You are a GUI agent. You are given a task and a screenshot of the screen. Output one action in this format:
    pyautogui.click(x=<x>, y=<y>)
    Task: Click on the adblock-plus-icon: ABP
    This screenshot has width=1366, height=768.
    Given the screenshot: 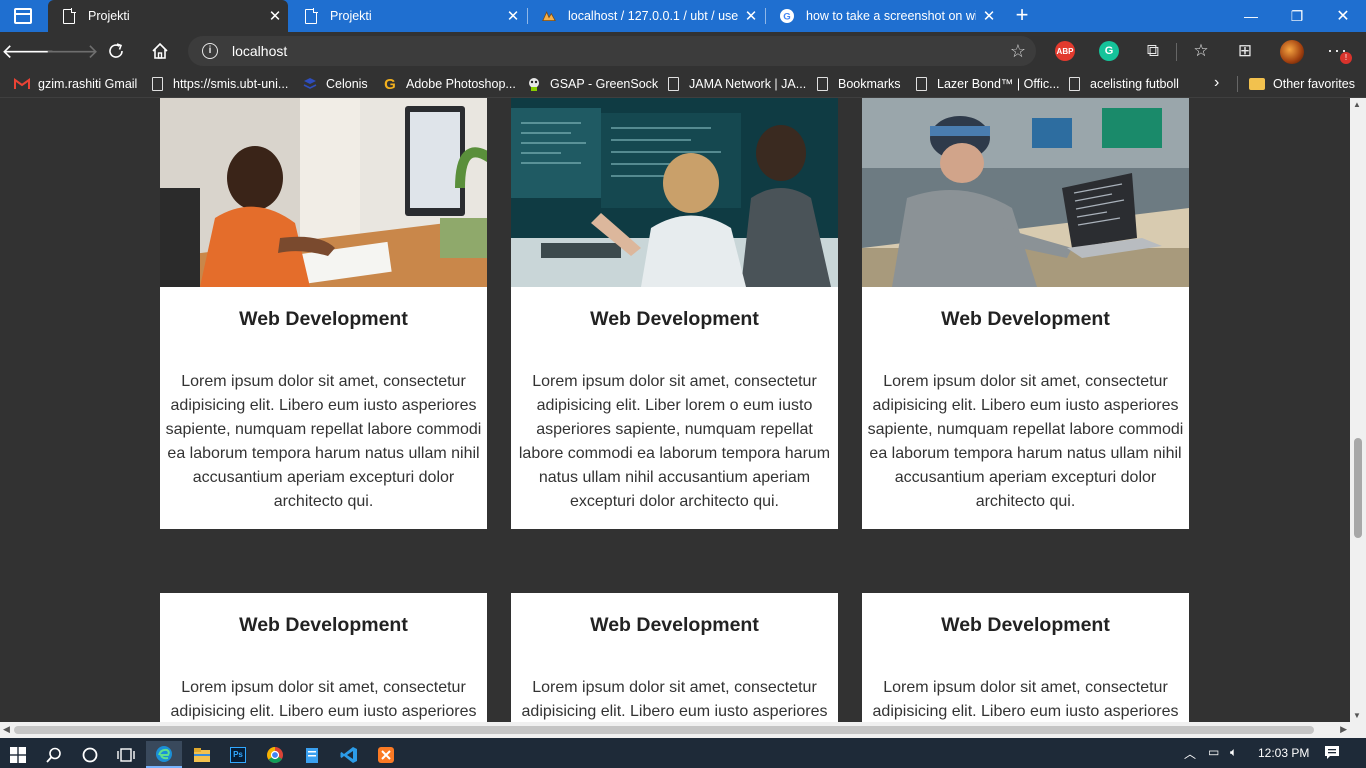 What is the action you would take?
    pyautogui.click(x=1065, y=51)
    